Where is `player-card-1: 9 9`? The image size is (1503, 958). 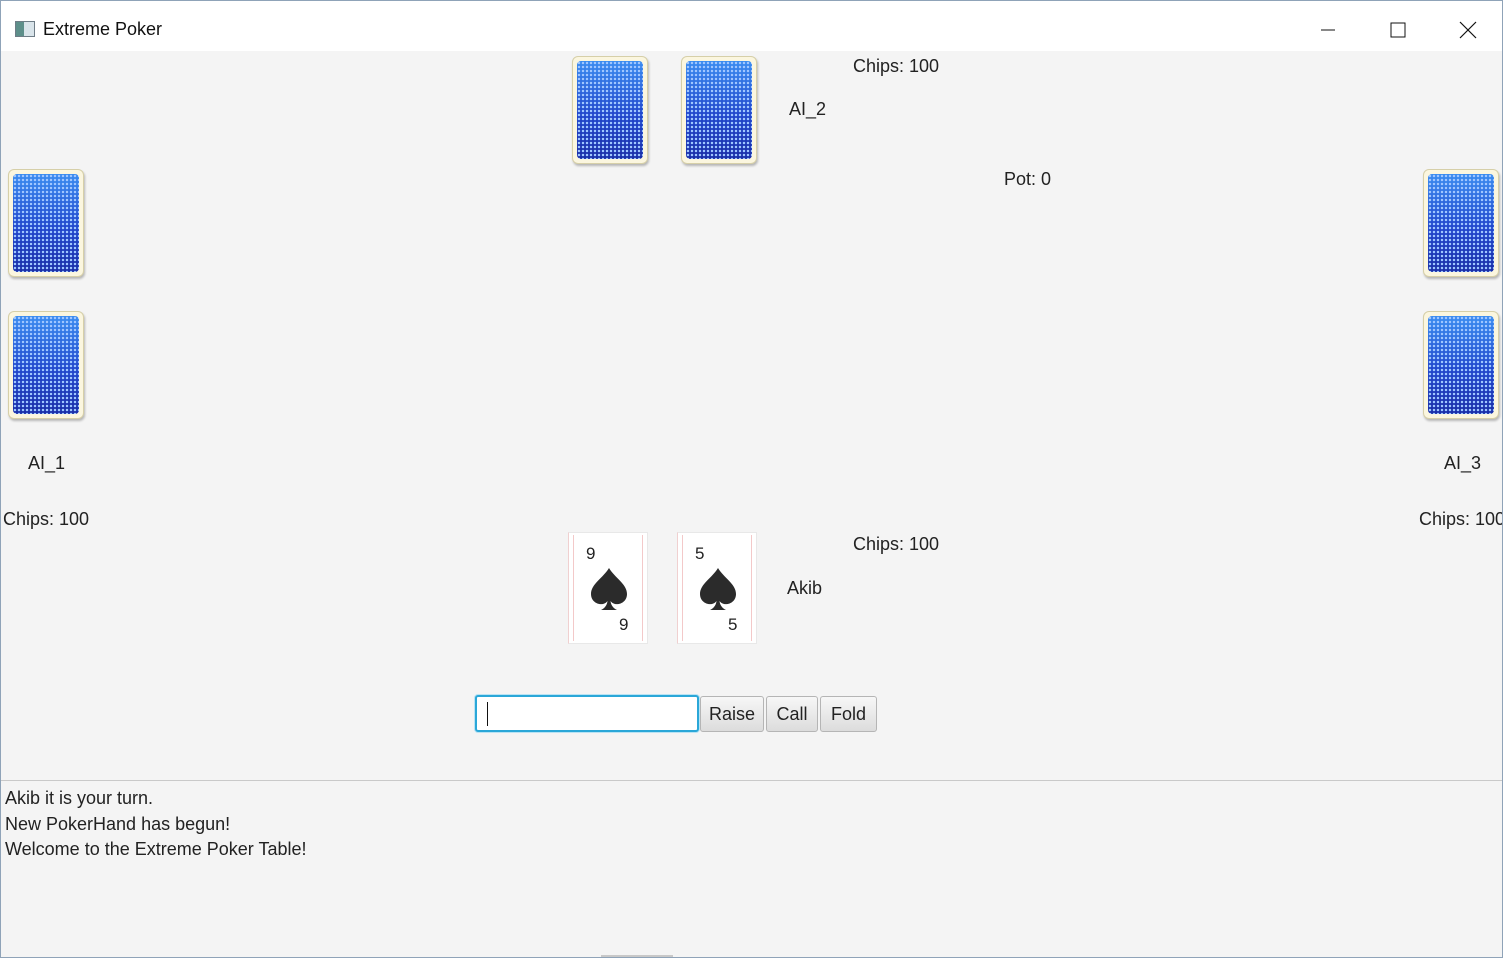
player-card-1: 9 9 is located at coordinates (608, 588).